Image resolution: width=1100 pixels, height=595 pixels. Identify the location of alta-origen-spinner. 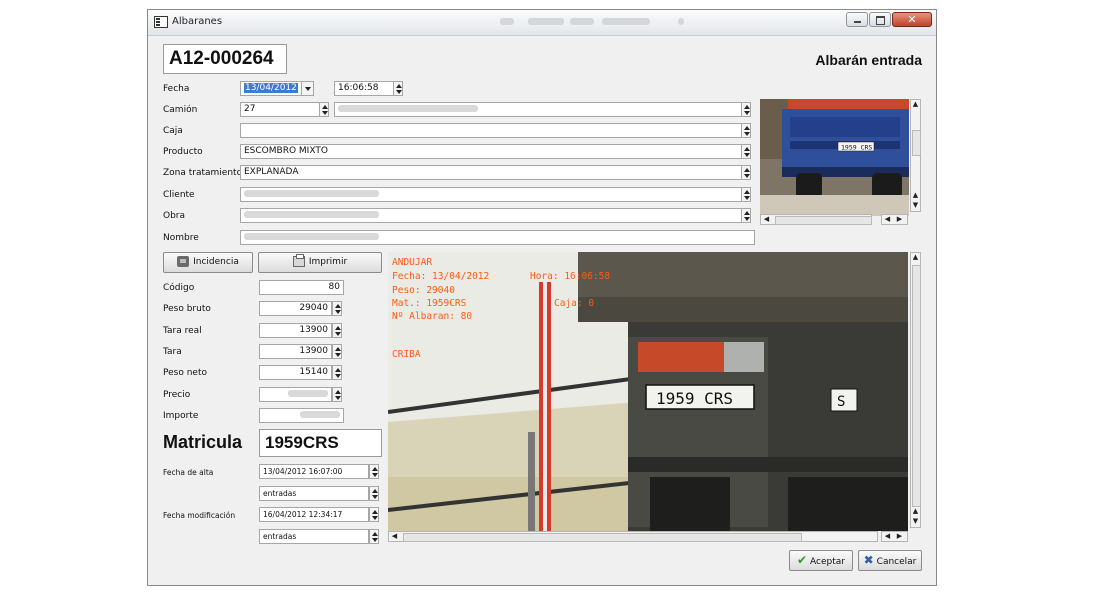
(374, 493).